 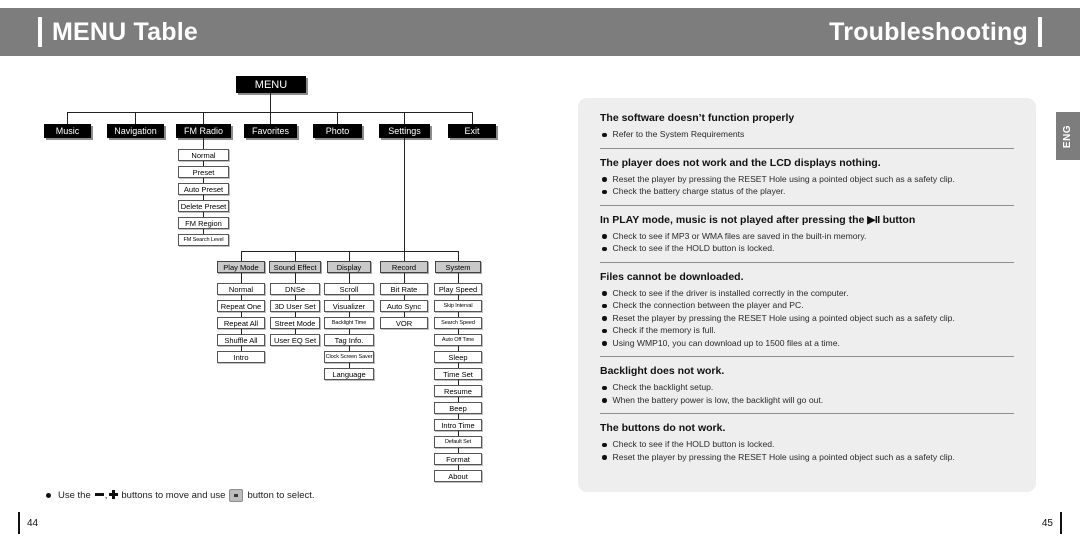 I want to click on troubleshooting-heading: Files cannot be downloaded., so click(x=672, y=276).